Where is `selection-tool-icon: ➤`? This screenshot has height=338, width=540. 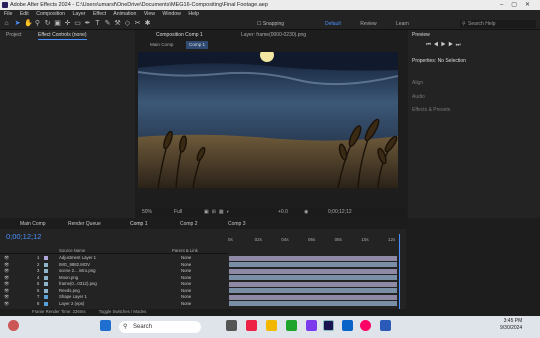
selection-tool-icon: ➤ is located at coordinates (17, 23).